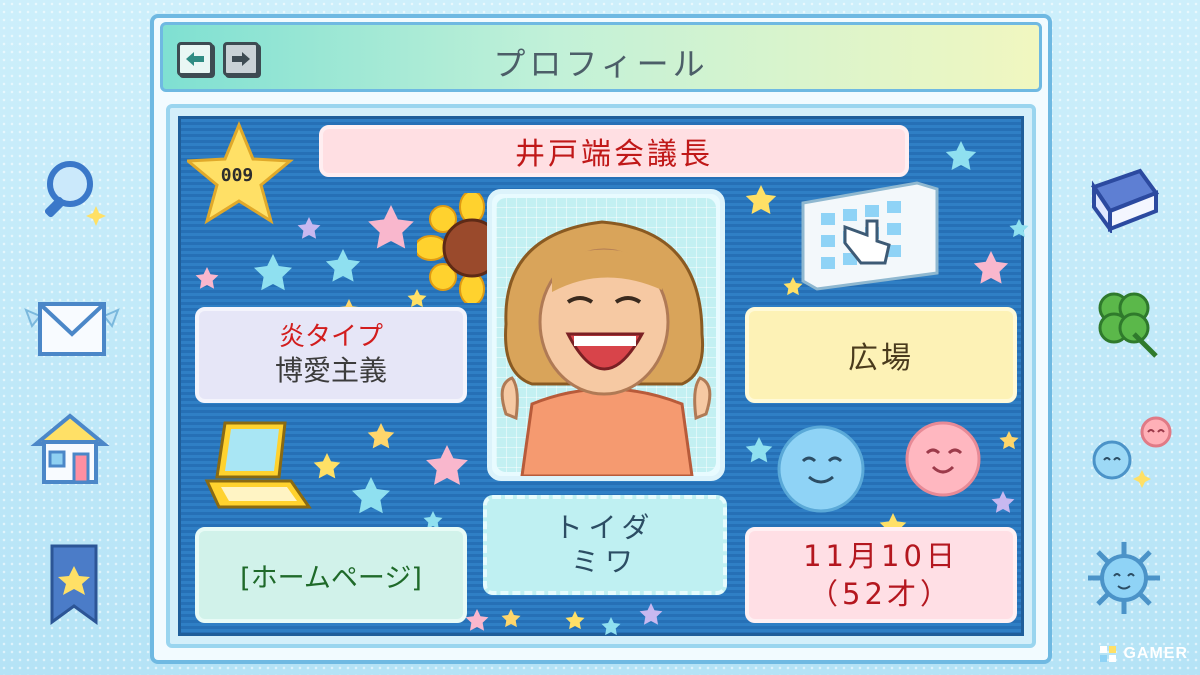 The width and height of the screenshot is (1200, 675). What do you see at coordinates (1124, 198) in the screenshot?
I see `book-icon` at bounding box center [1124, 198].